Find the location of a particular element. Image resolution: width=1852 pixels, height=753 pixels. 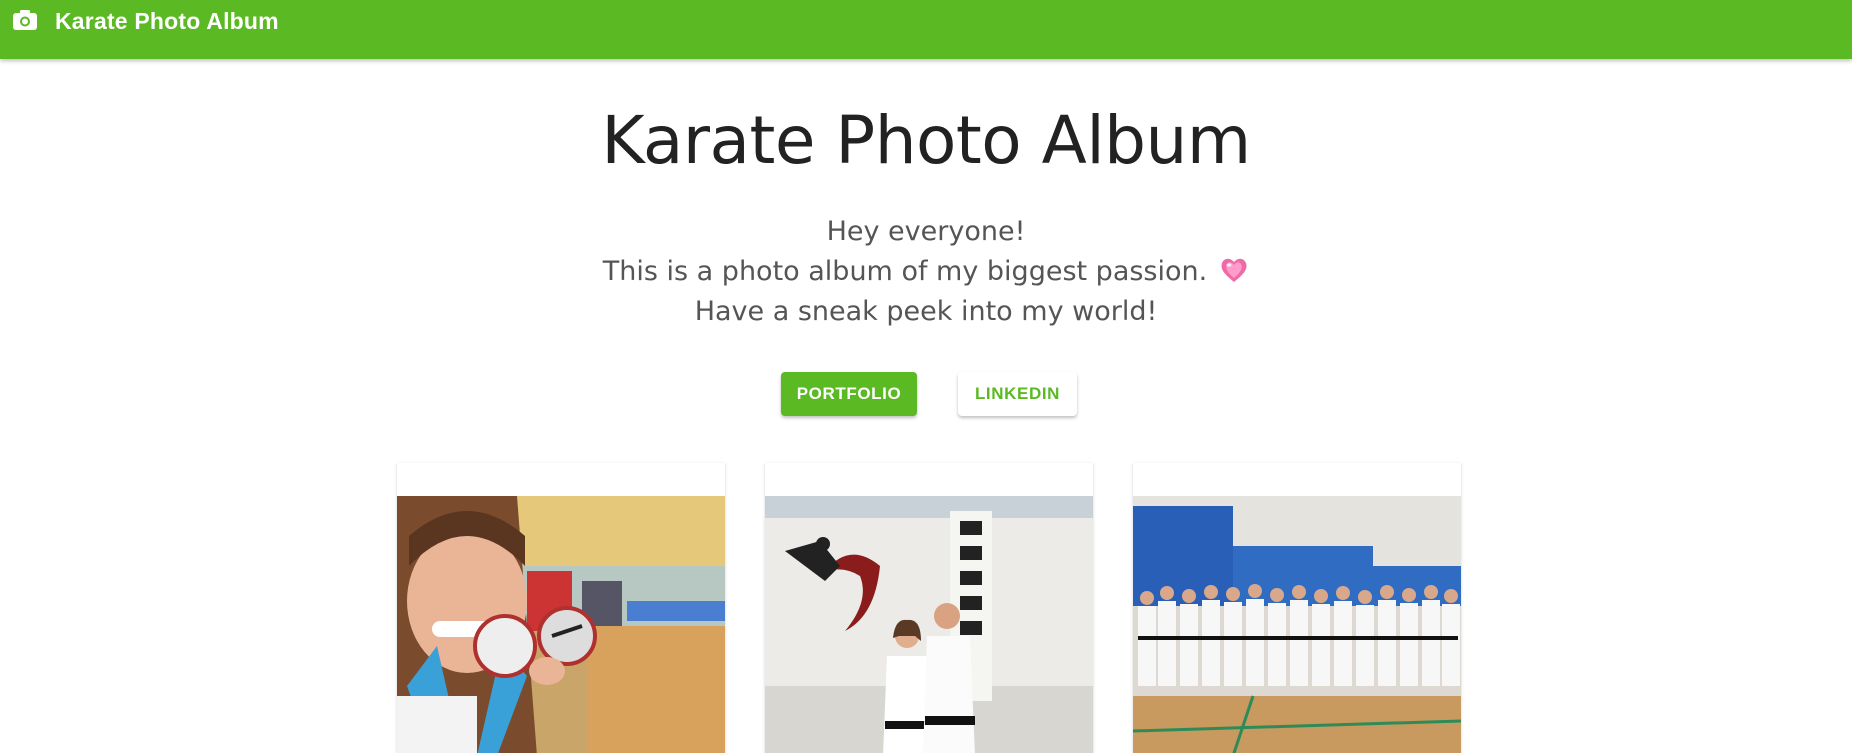

intro-line-1: Hey everyone! is located at coordinates (926, 231).